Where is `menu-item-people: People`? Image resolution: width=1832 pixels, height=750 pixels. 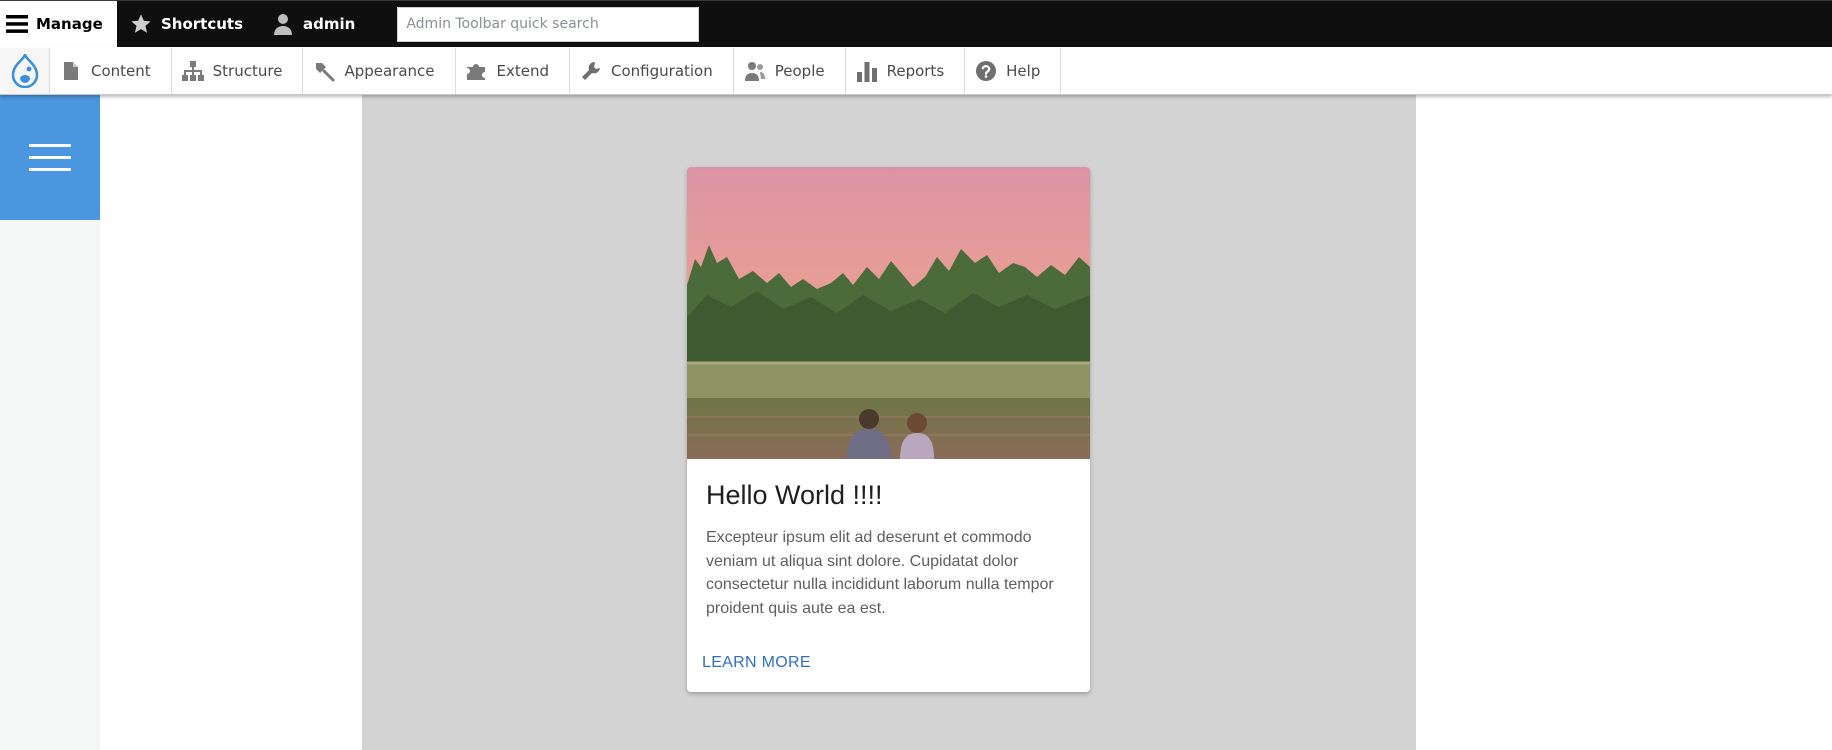 menu-item-people: People is located at coordinates (790, 71).